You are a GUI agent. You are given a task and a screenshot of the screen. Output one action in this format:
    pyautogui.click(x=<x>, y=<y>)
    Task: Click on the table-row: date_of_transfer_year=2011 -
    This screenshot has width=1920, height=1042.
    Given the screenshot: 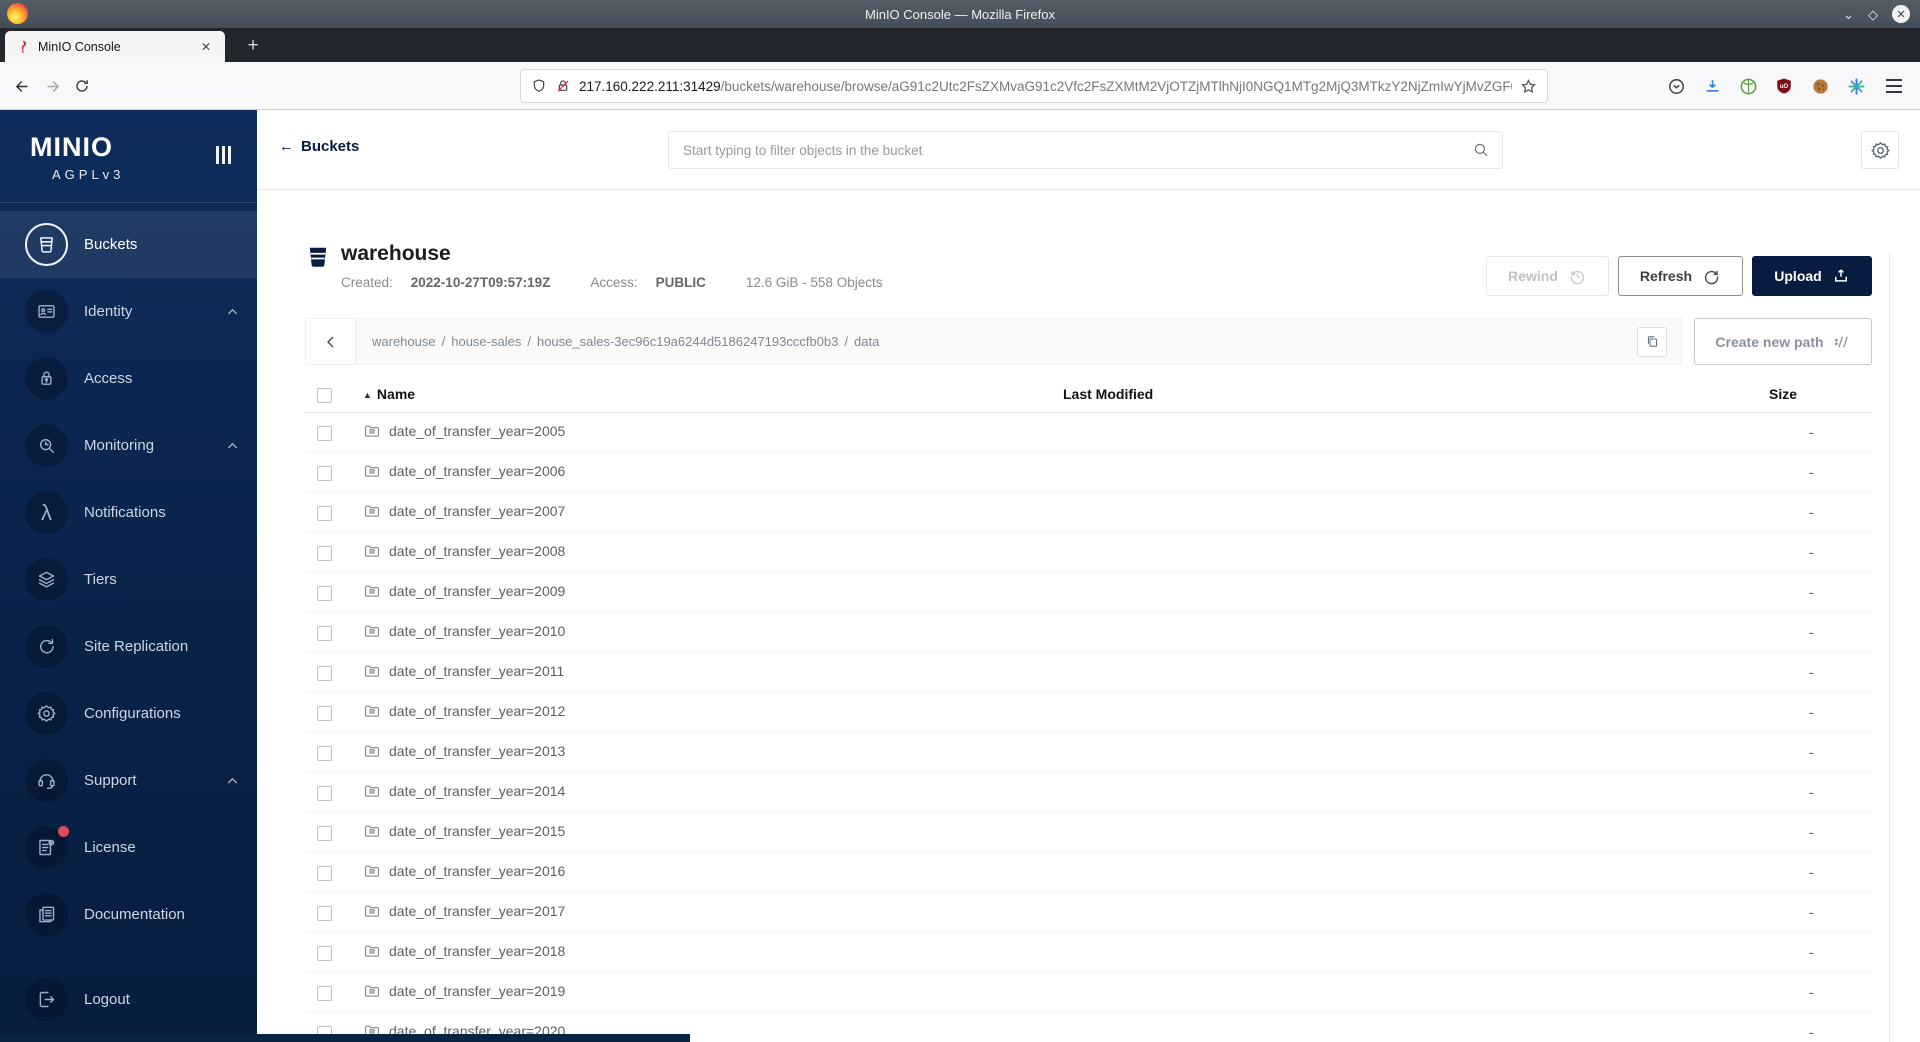 What is the action you would take?
    pyautogui.click(x=1088, y=672)
    